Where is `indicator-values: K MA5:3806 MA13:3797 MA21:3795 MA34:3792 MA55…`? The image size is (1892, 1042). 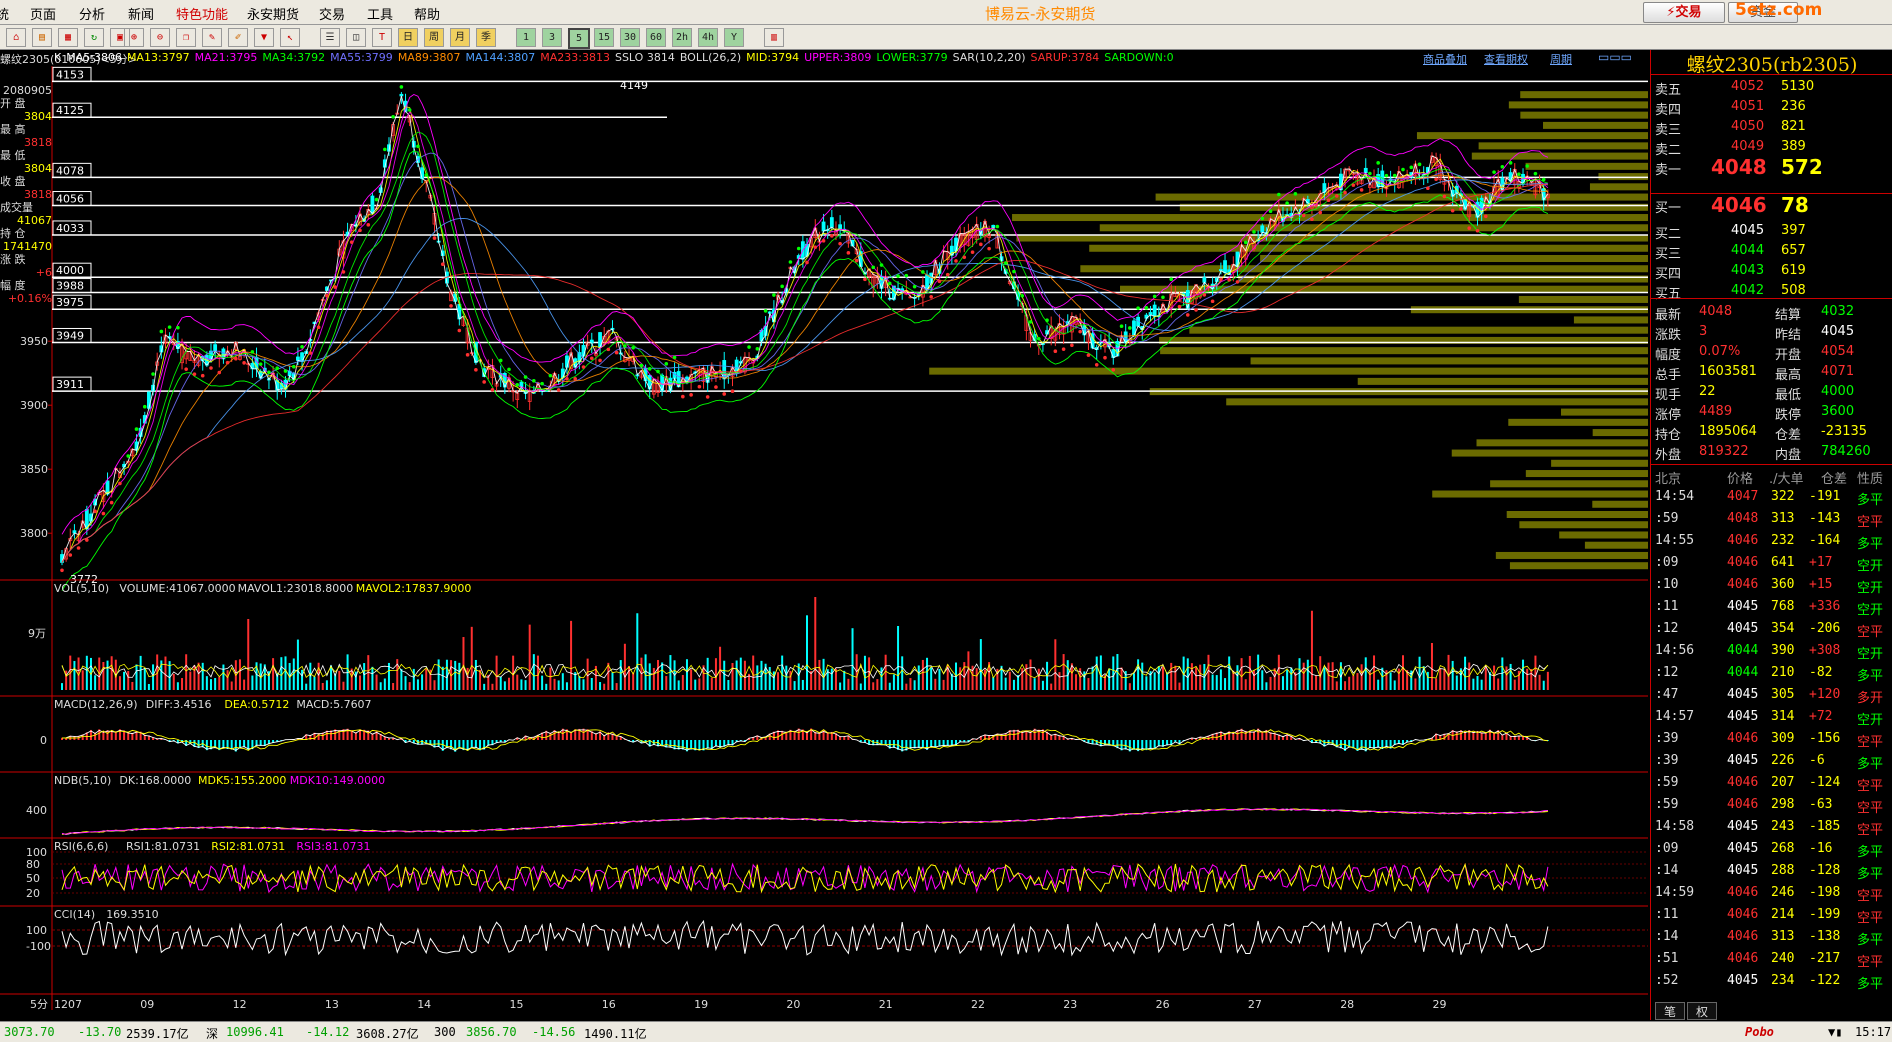
indicator-values: K MA5:3806 MA13:3797 MA21:3795 MA34:3792 MA55… is located at coordinates (616, 57).